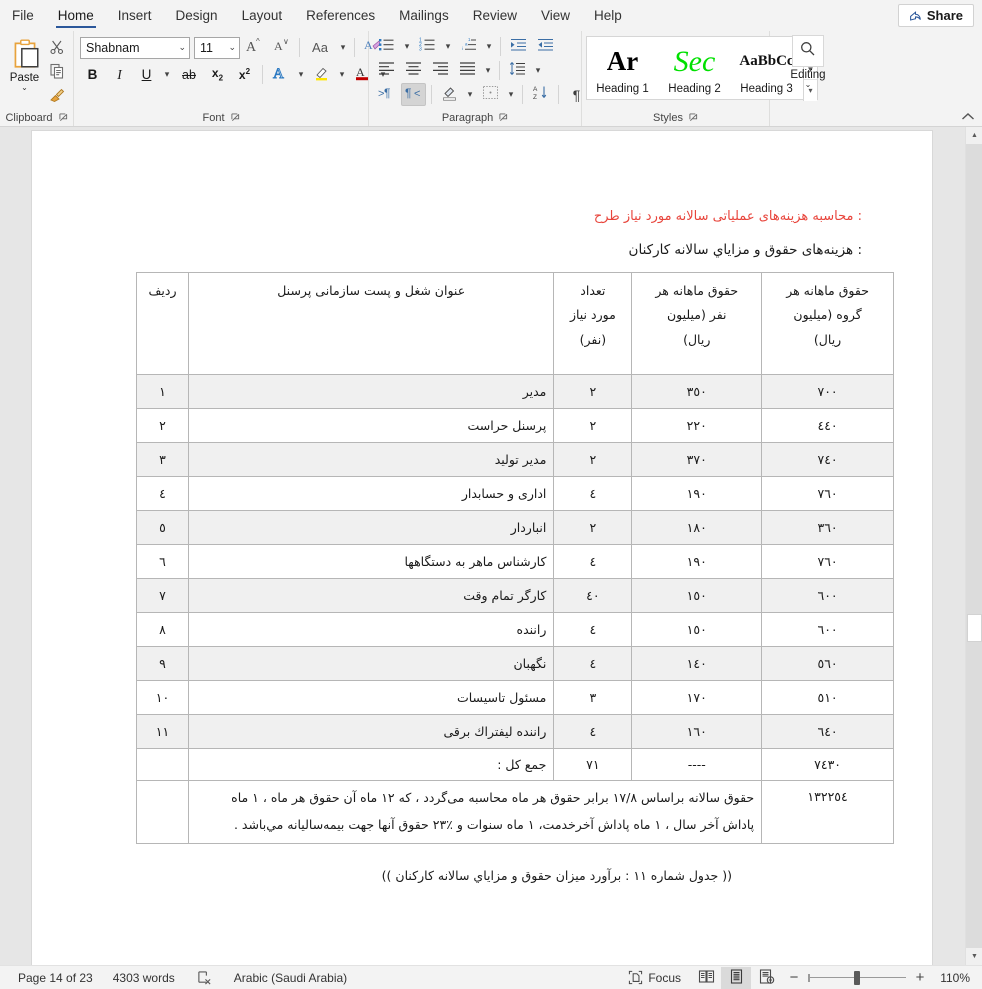 The image size is (982, 989). Describe the element at coordinates (935, 15) in the screenshot. I see `share-button: Share` at that location.